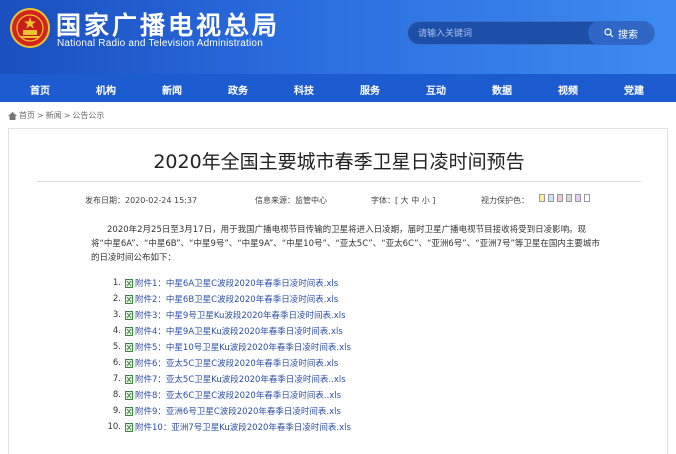 The width and height of the screenshot is (676, 454). What do you see at coordinates (436, 89) in the screenshot?
I see `nav-item-interaction: 互动` at bounding box center [436, 89].